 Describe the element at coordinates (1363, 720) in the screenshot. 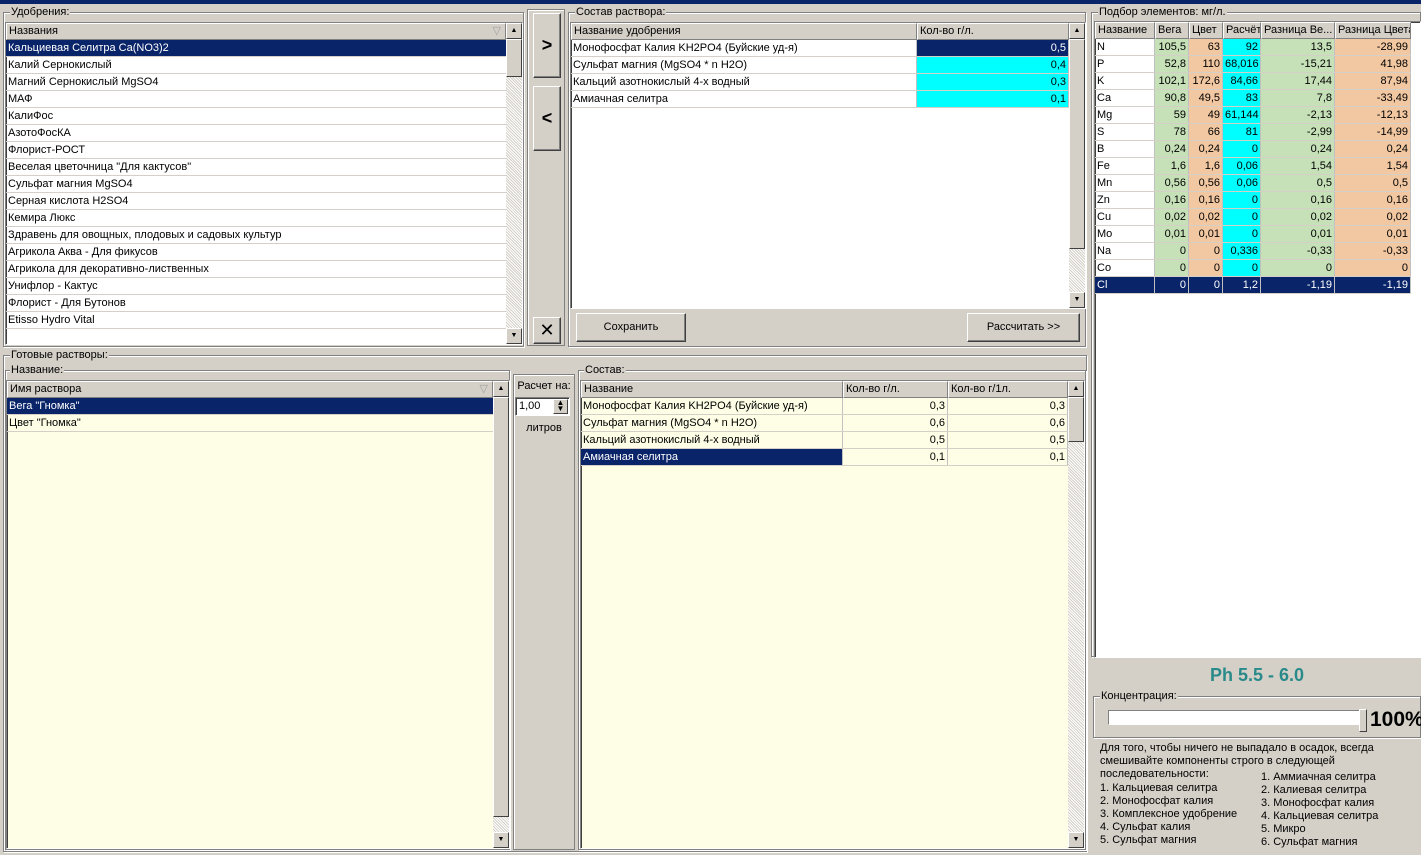

I see `concentration-slider-thumb` at that location.